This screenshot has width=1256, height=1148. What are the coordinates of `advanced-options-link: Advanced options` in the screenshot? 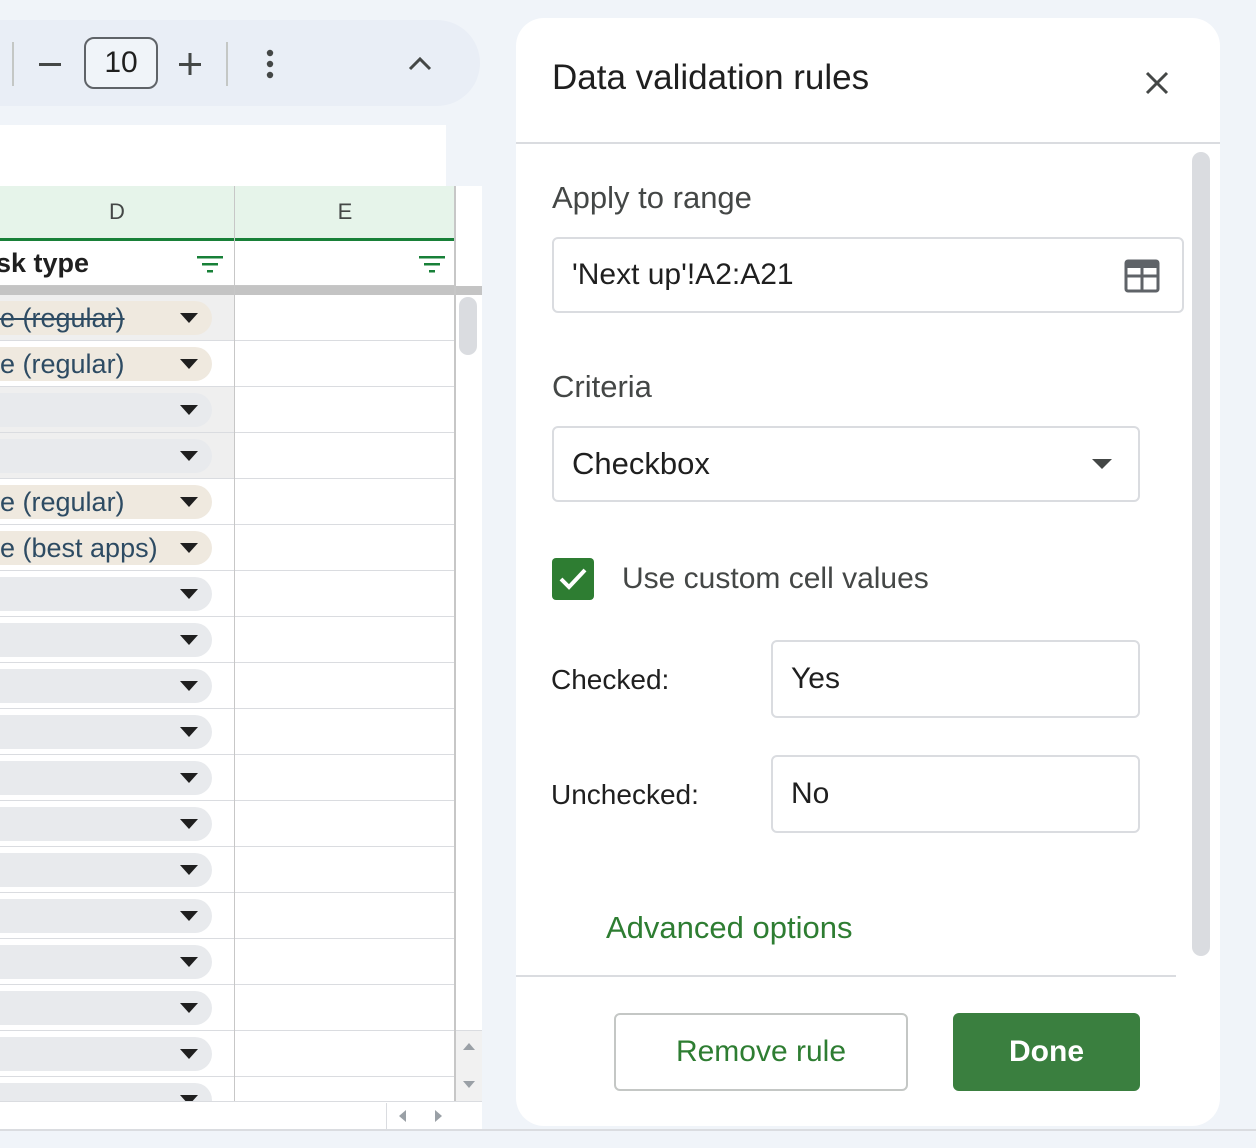 It's located at (729, 928).